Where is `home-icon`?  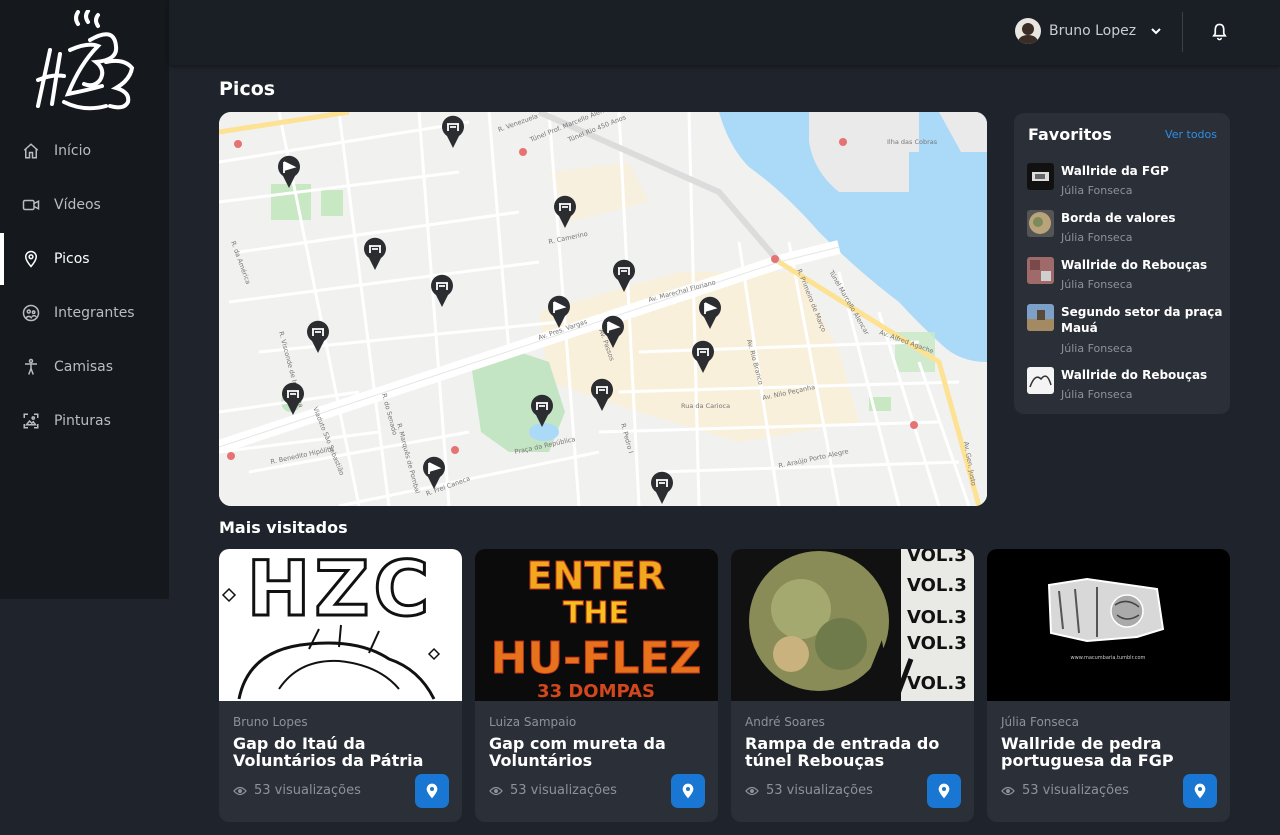 home-icon is located at coordinates (31, 151).